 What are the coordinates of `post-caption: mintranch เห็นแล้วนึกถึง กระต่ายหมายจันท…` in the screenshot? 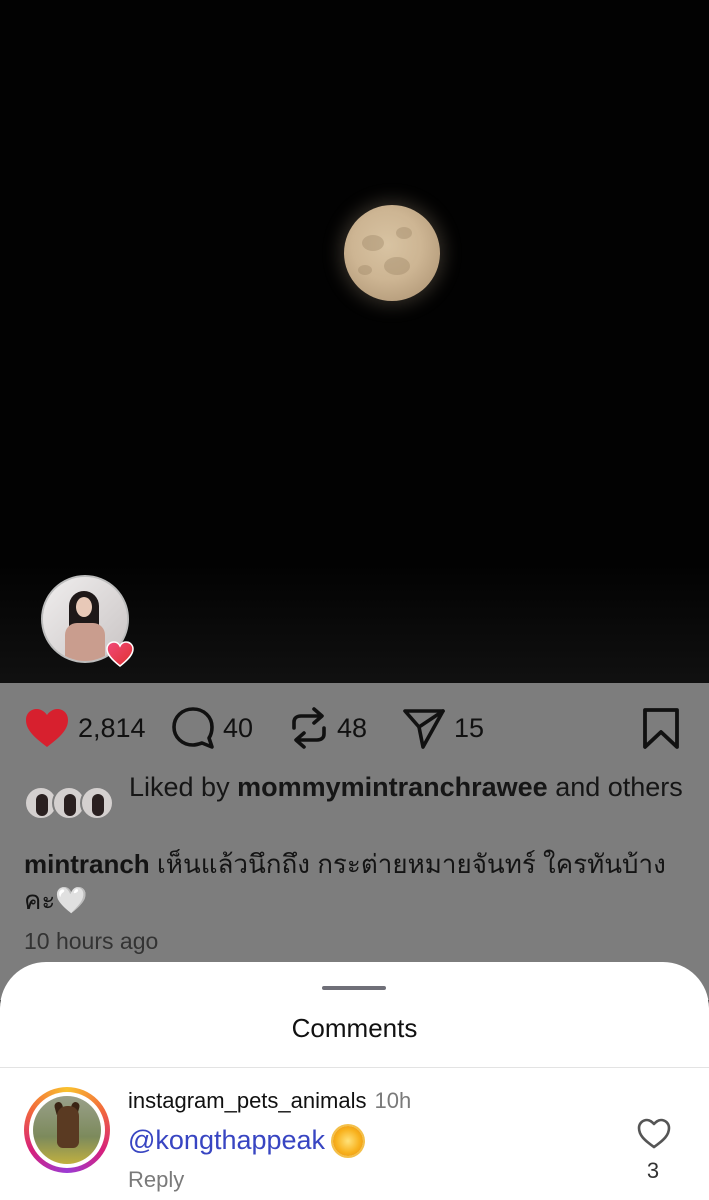 It's located at (359, 882).